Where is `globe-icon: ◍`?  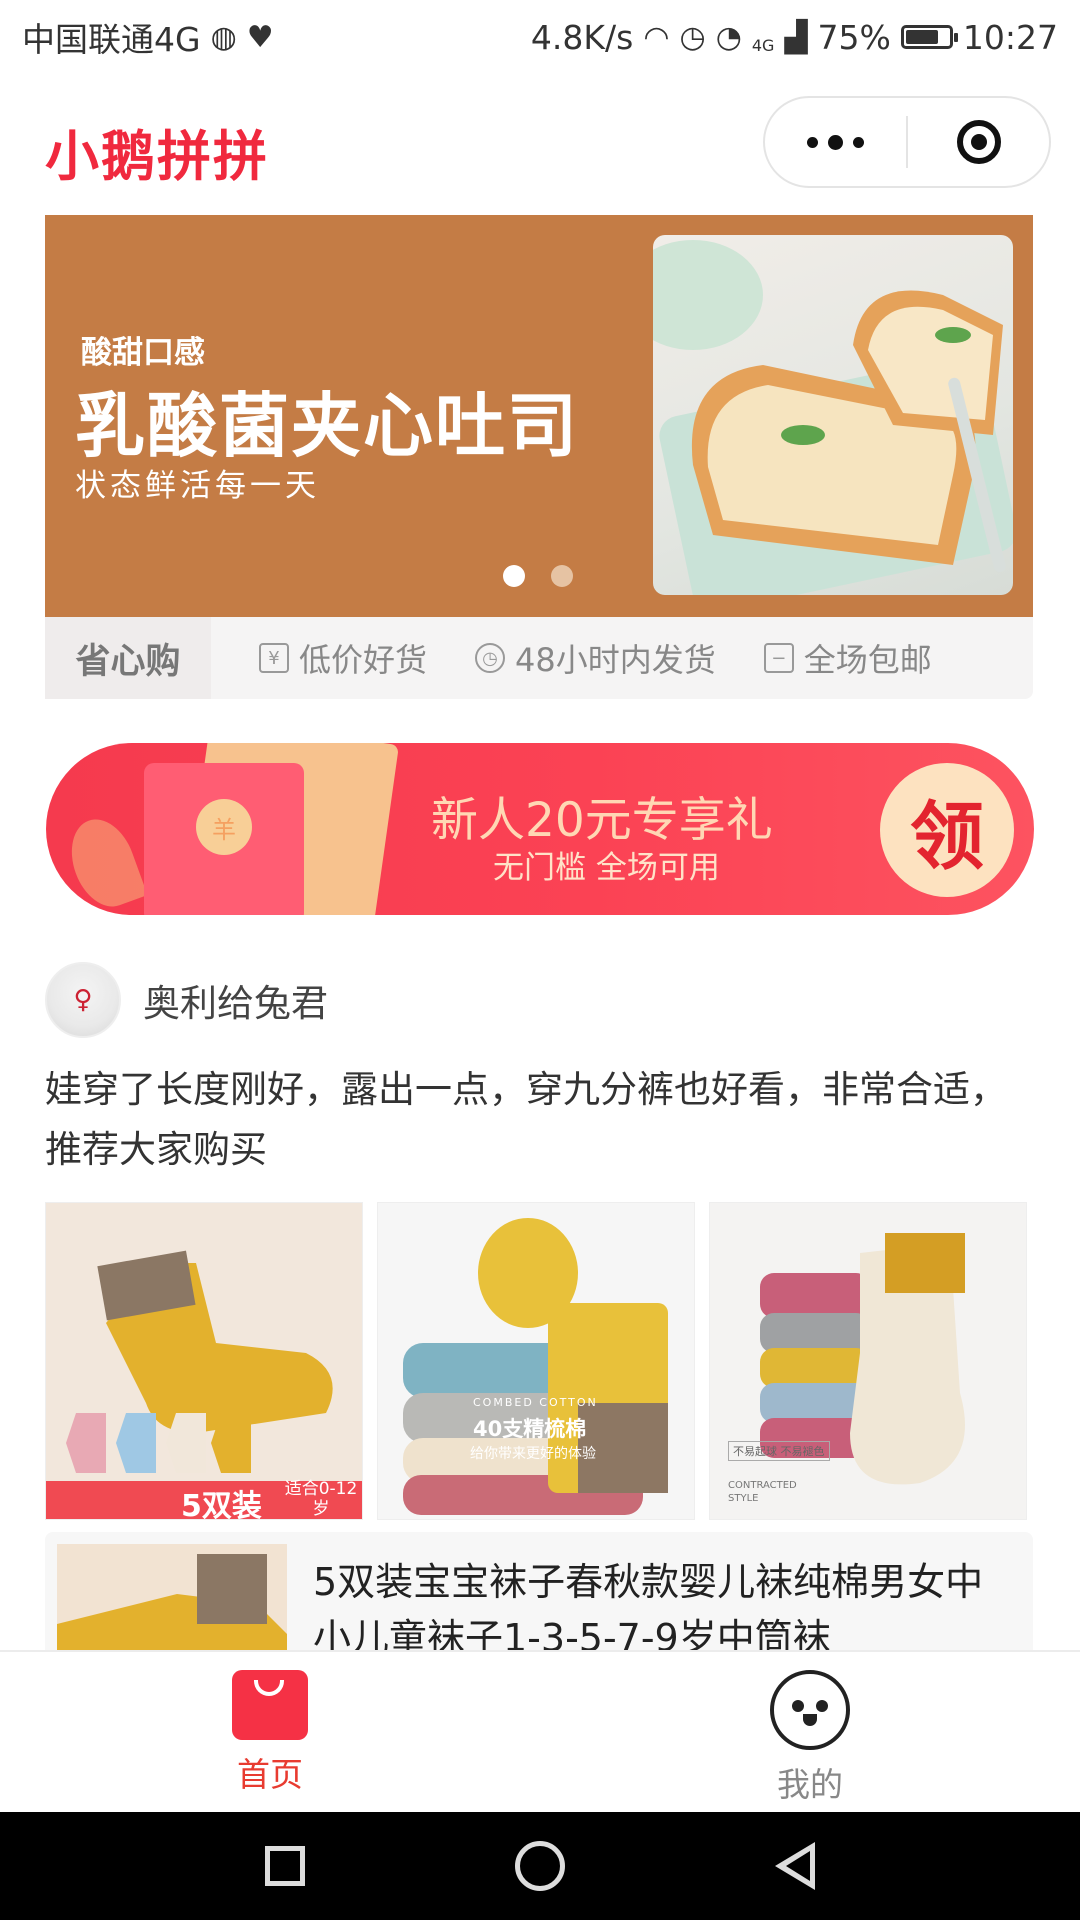 globe-icon: ◍ is located at coordinates (223, 37).